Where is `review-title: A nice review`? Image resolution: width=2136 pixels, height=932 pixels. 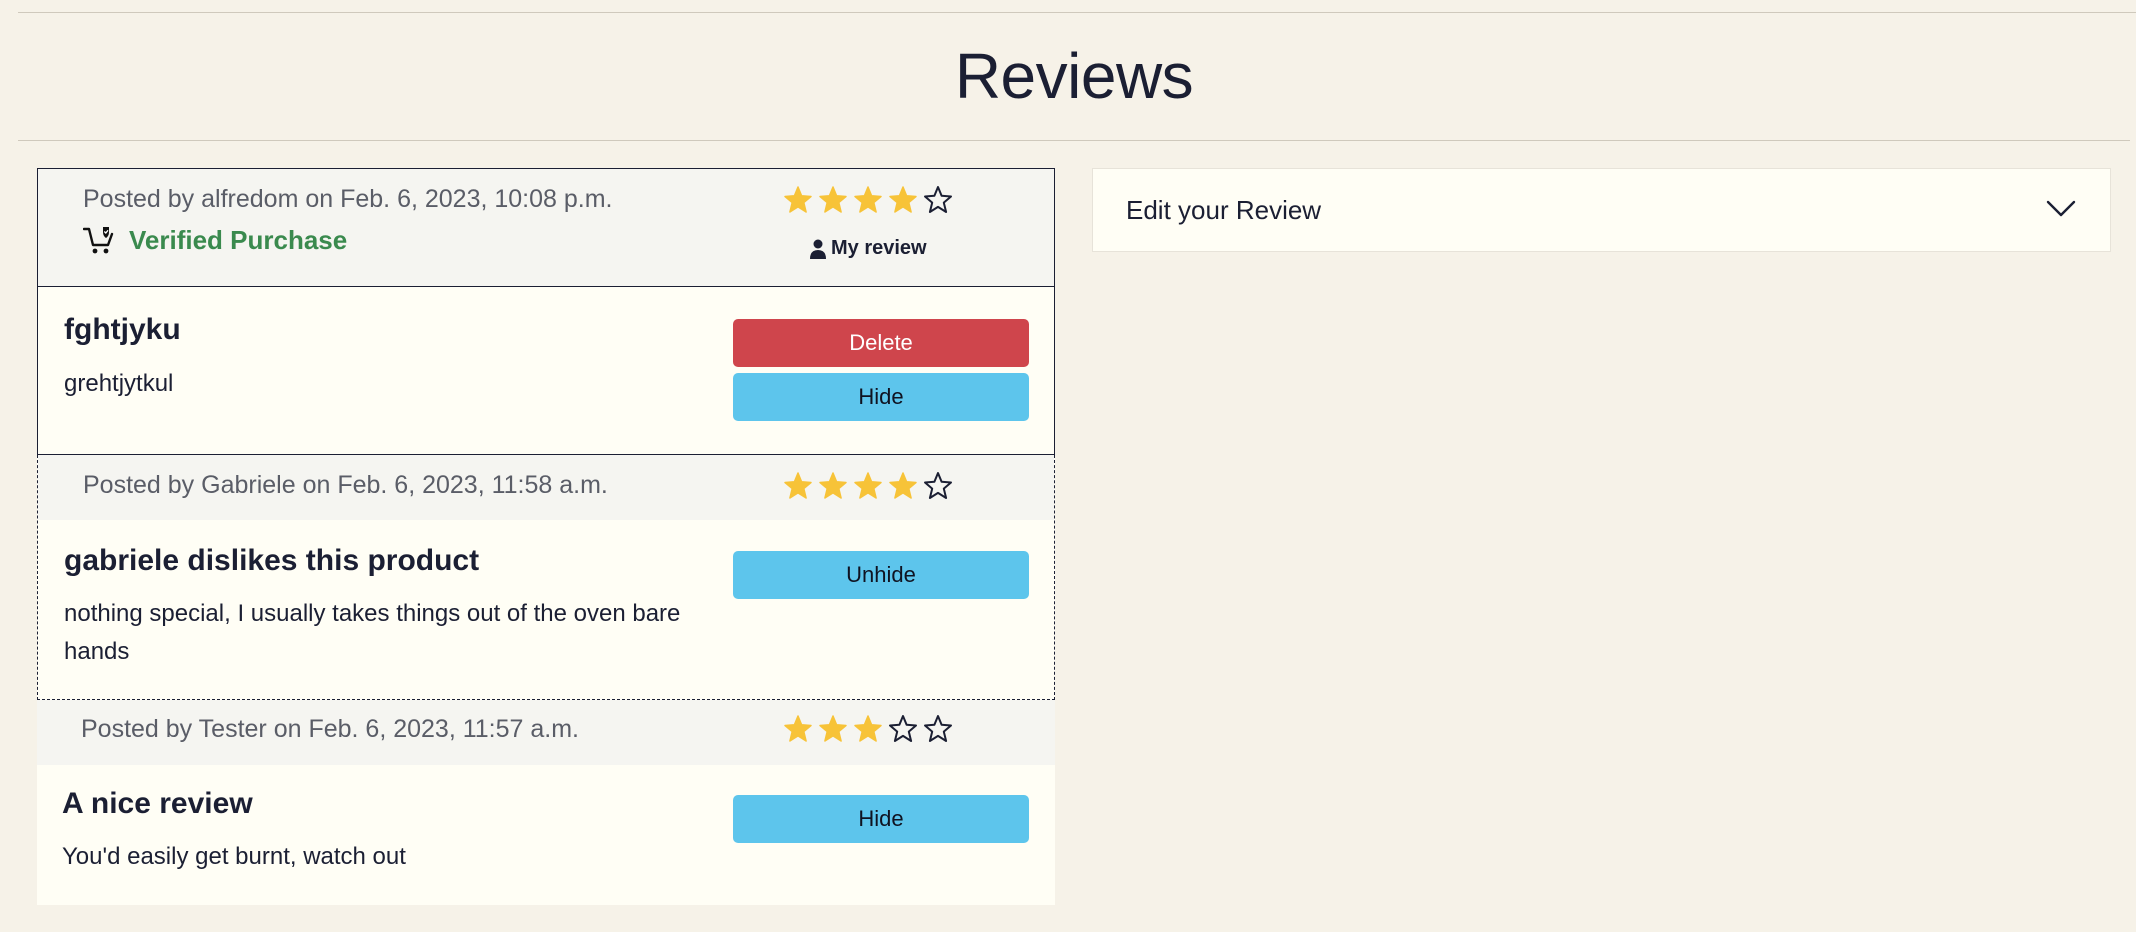 review-title: A nice review is located at coordinates (157, 803).